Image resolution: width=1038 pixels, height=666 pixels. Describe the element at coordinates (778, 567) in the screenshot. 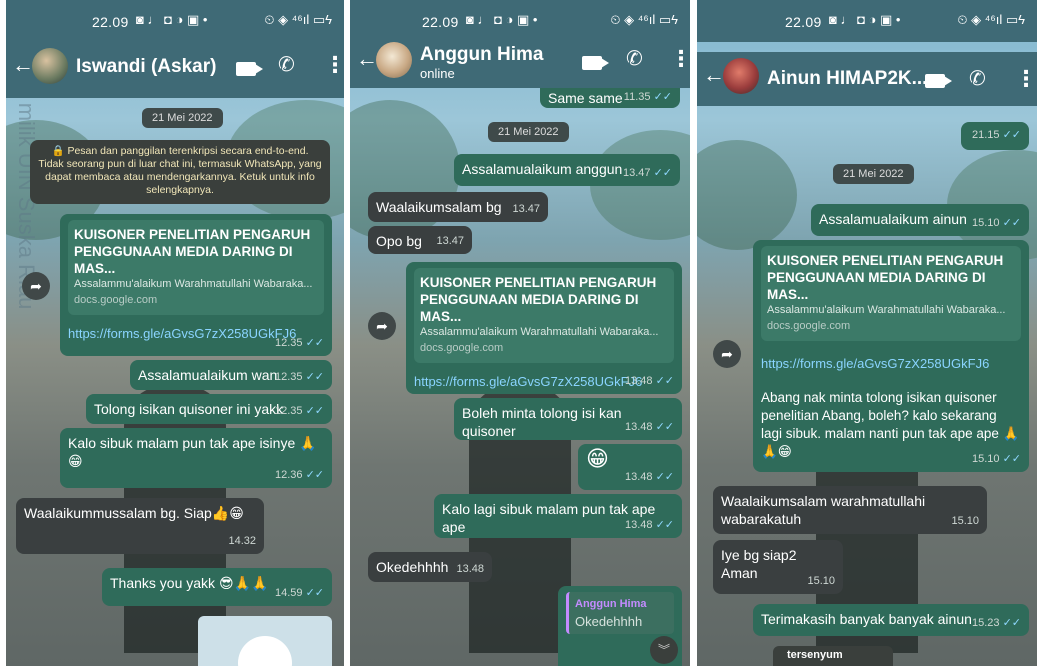

I see `message-bubble: Iye bg siap2 Aman 15.10` at that location.